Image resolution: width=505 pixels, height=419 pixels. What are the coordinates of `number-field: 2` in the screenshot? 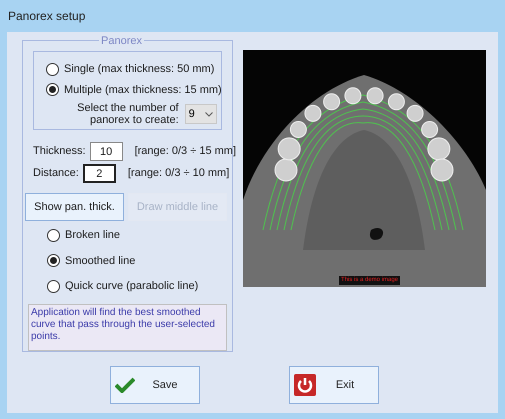 It's located at (99, 173).